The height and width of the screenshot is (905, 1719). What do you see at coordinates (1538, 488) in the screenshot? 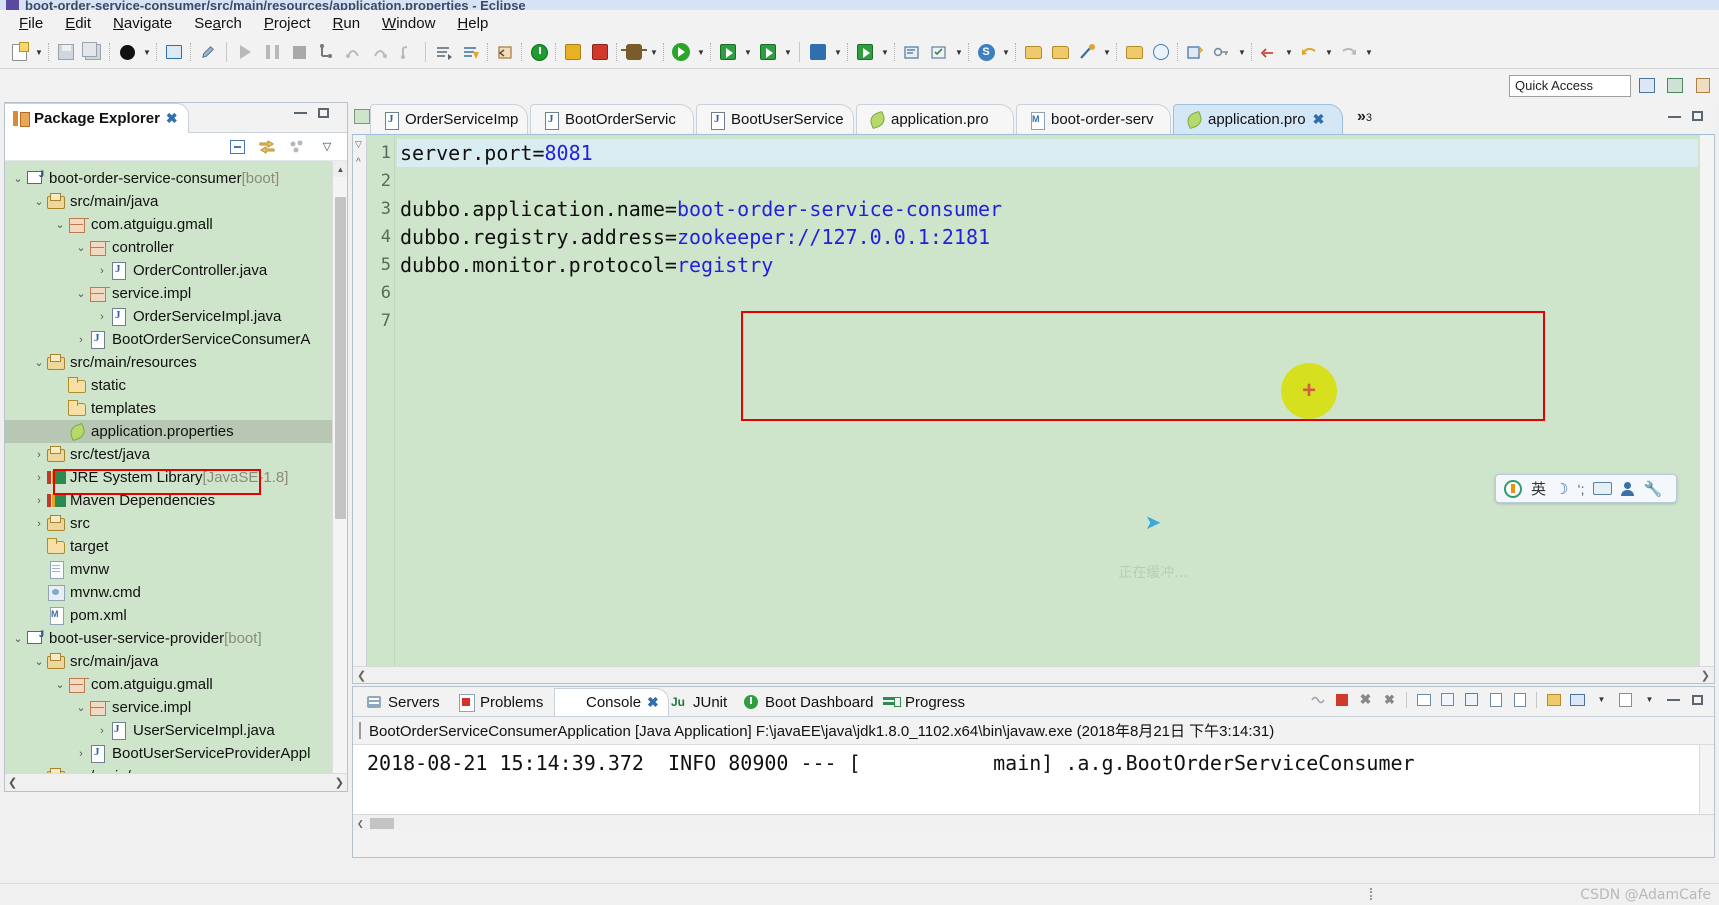
I see `ime-mode-label: 英` at bounding box center [1538, 488].